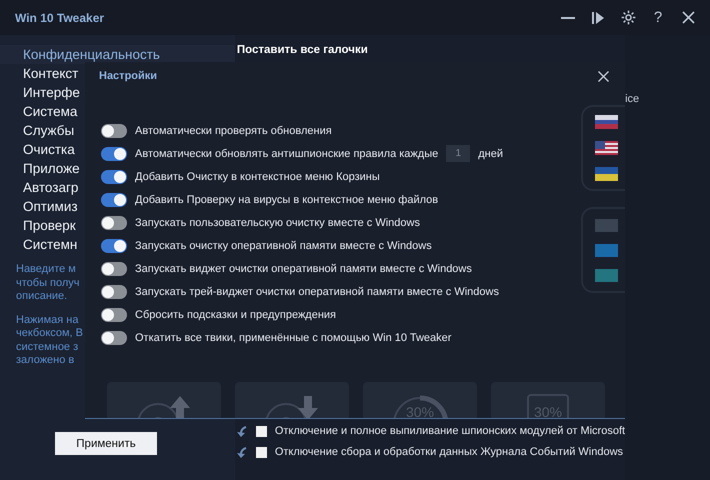  What do you see at coordinates (48, 283) in the screenshot?
I see `hint-text: Наведите м чтобы получ описание.` at bounding box center [48, 283].